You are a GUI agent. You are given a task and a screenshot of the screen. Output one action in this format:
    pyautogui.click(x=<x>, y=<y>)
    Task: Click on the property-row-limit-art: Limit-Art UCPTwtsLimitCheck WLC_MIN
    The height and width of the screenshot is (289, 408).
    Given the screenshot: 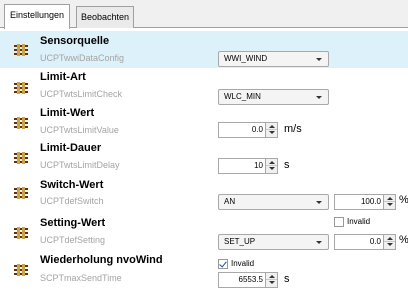 What is the action you would take?
    pyautogui.click(x=204, y=87)
    